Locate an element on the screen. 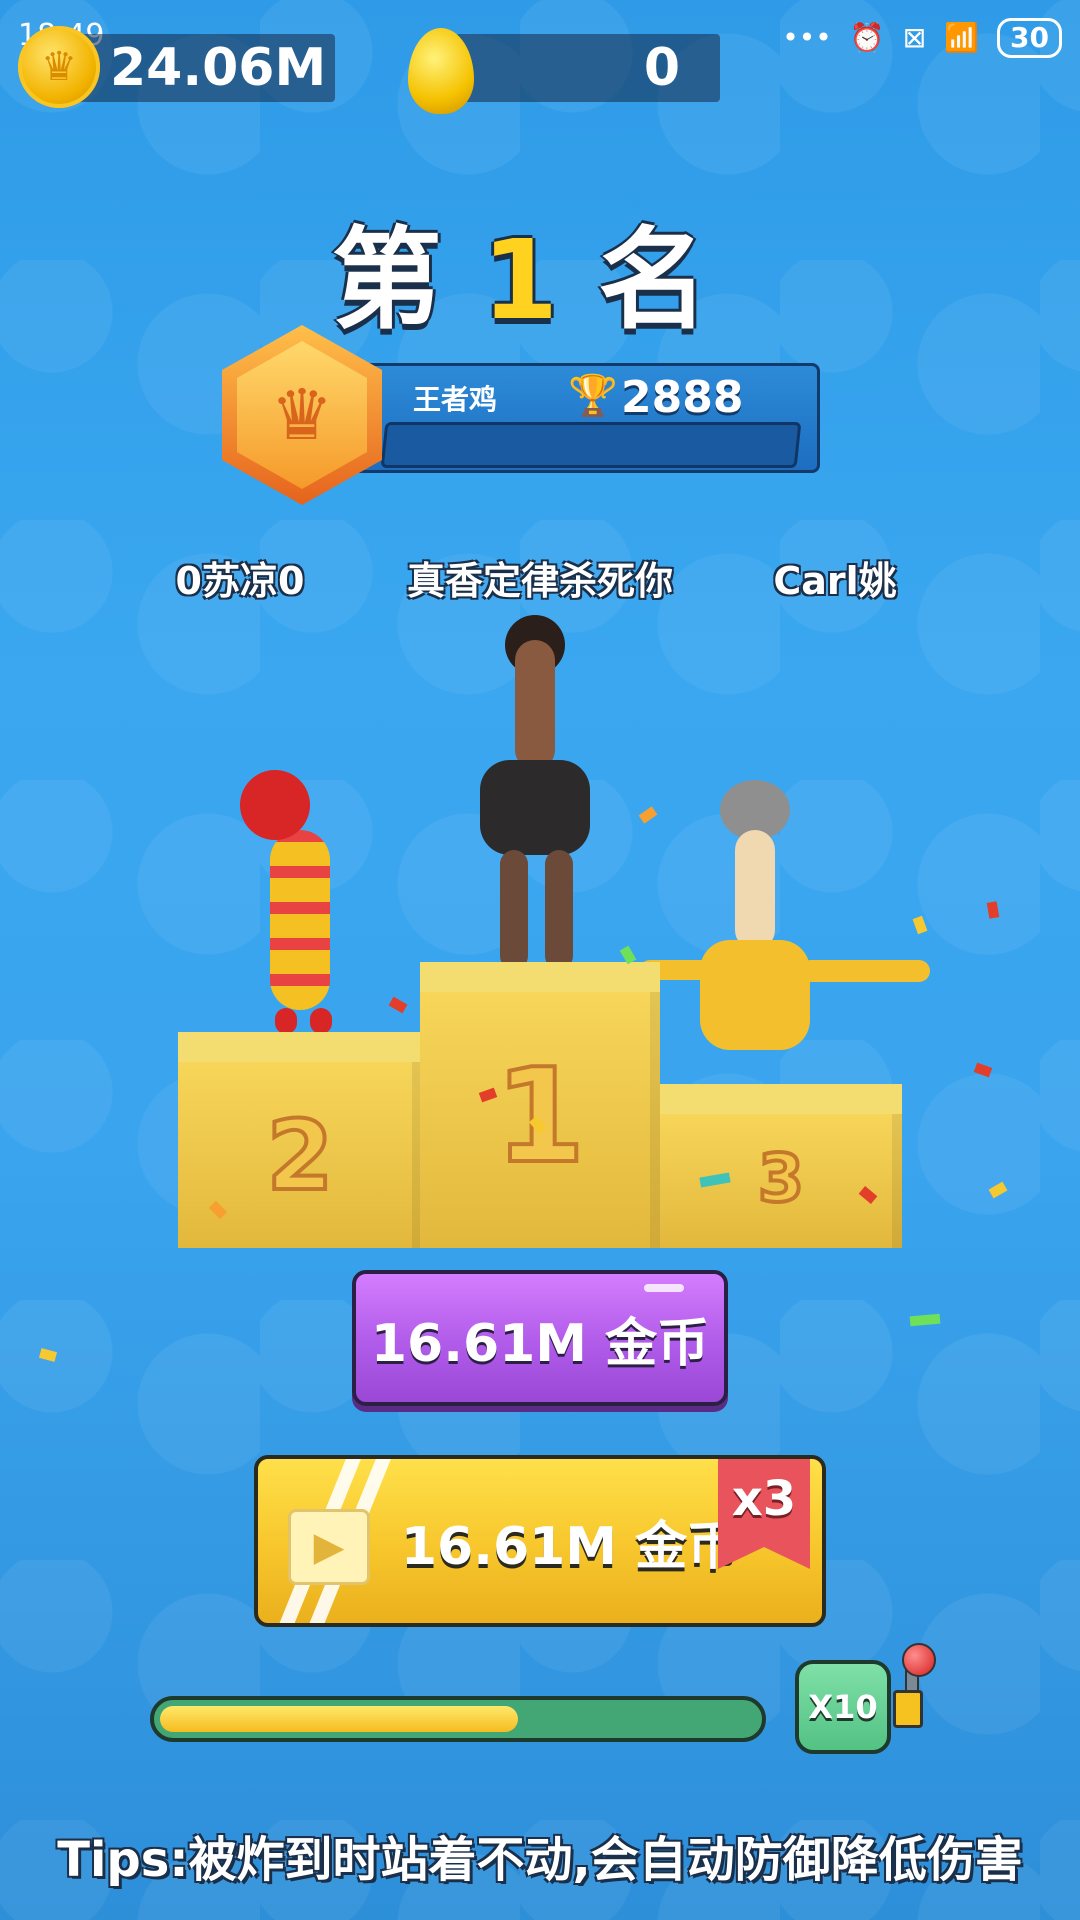 The image size is (1080, 1920). podium-first-digit: 1 is located at coordinates (540, 1116).